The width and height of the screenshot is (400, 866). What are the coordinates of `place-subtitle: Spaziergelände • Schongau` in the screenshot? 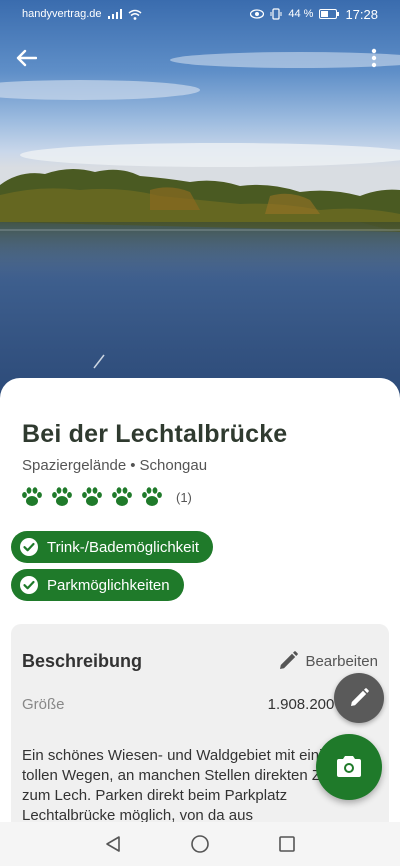 It's located at (114, 465).